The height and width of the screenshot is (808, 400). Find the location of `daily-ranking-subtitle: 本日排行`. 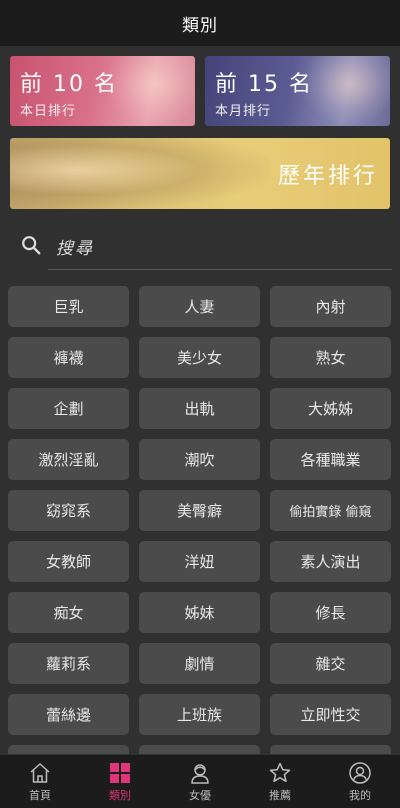

daily-ranking-subtitle: 本日排行 is located at coordinates (48, 111).